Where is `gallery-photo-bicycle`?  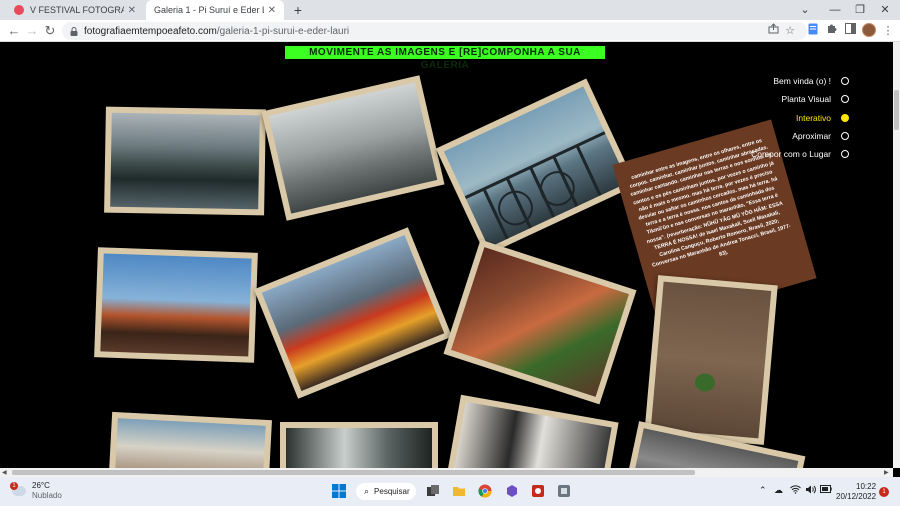
gallery-photo-bicycle is located at coordinates (536, 167).